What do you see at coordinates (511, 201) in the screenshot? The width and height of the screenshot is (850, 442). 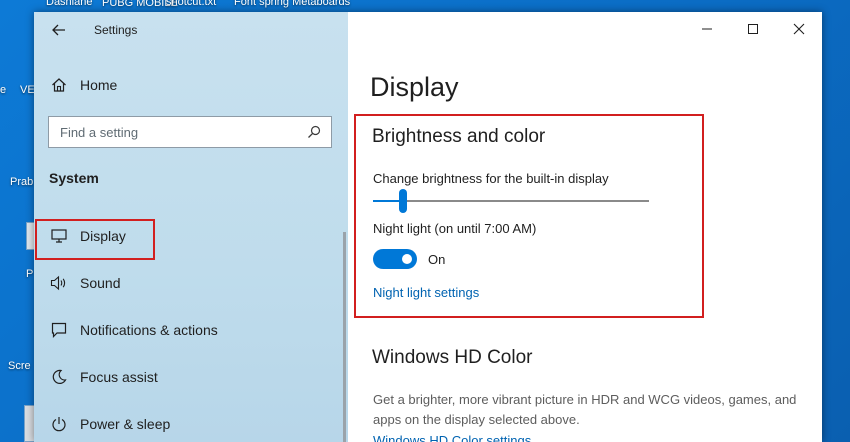 I see `brightness-slider-track` at bounding box center [511, 201].